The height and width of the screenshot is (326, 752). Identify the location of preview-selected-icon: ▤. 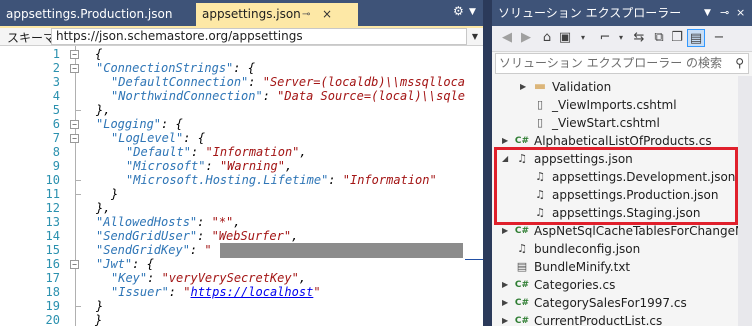
(696, 38).